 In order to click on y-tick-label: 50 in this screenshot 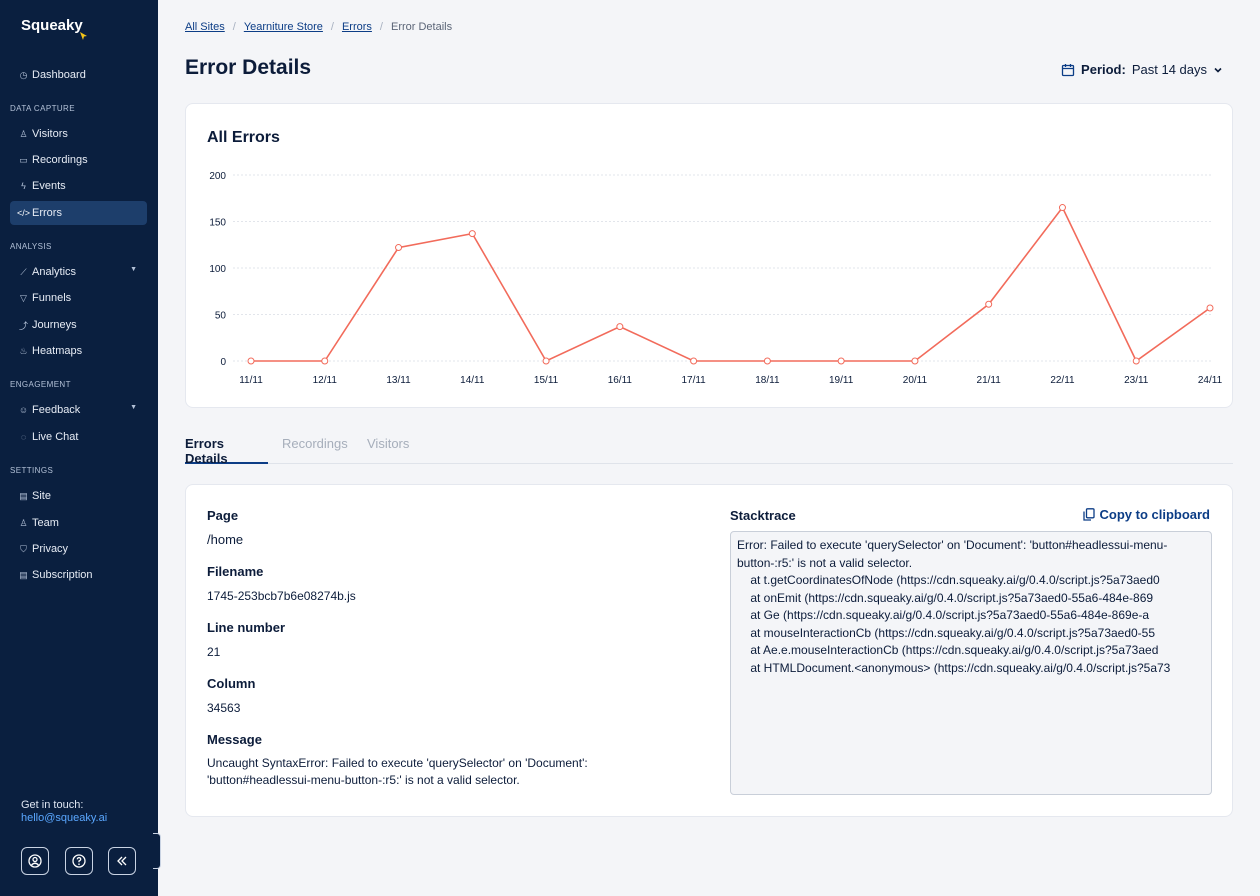, I will do `click(221, 316)`.